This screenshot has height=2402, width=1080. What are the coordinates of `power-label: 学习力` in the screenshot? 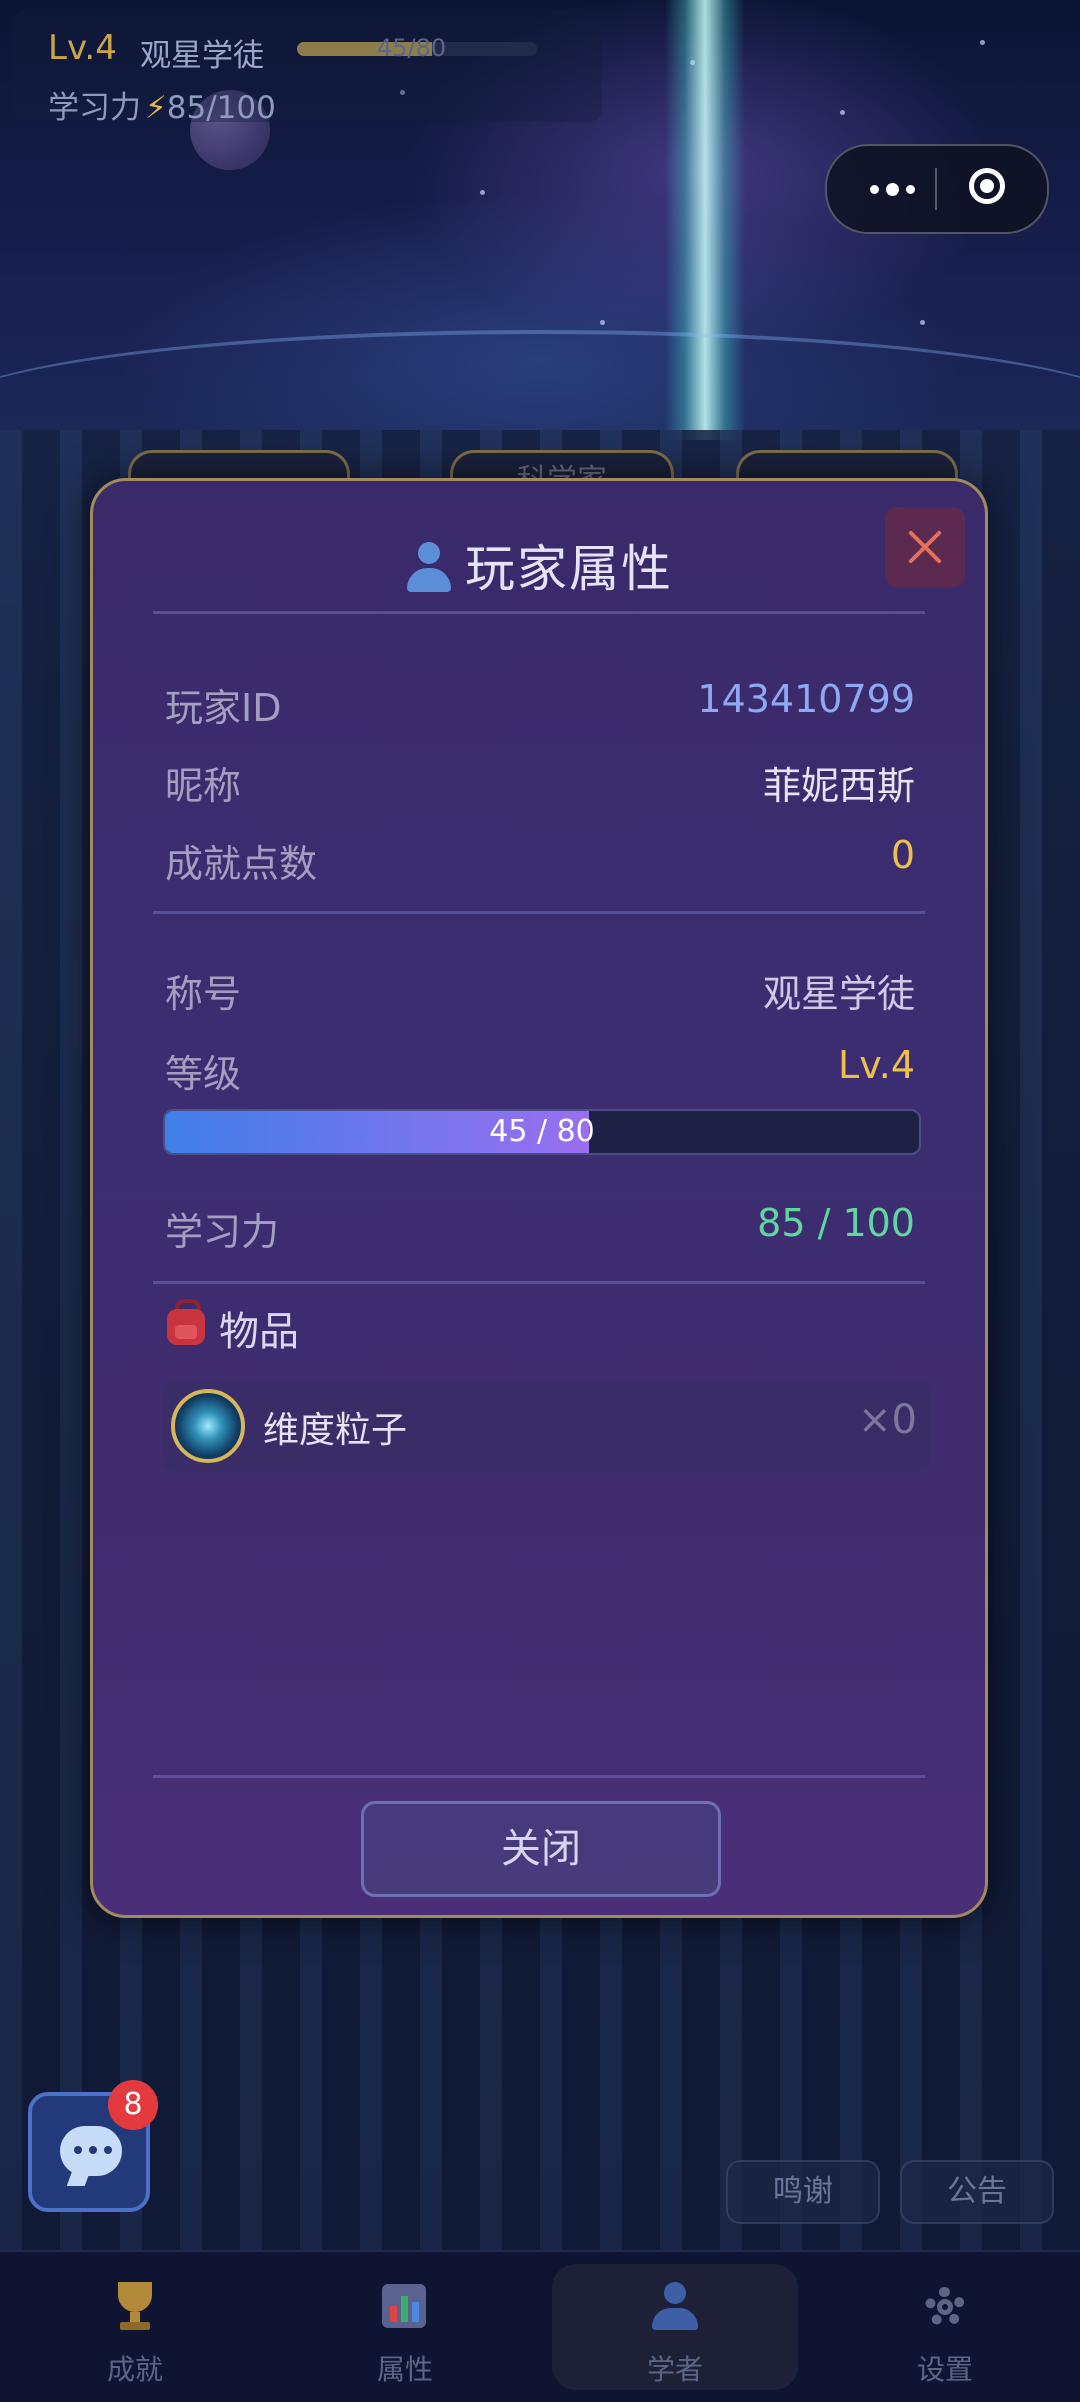 It's located at (222, 1232).